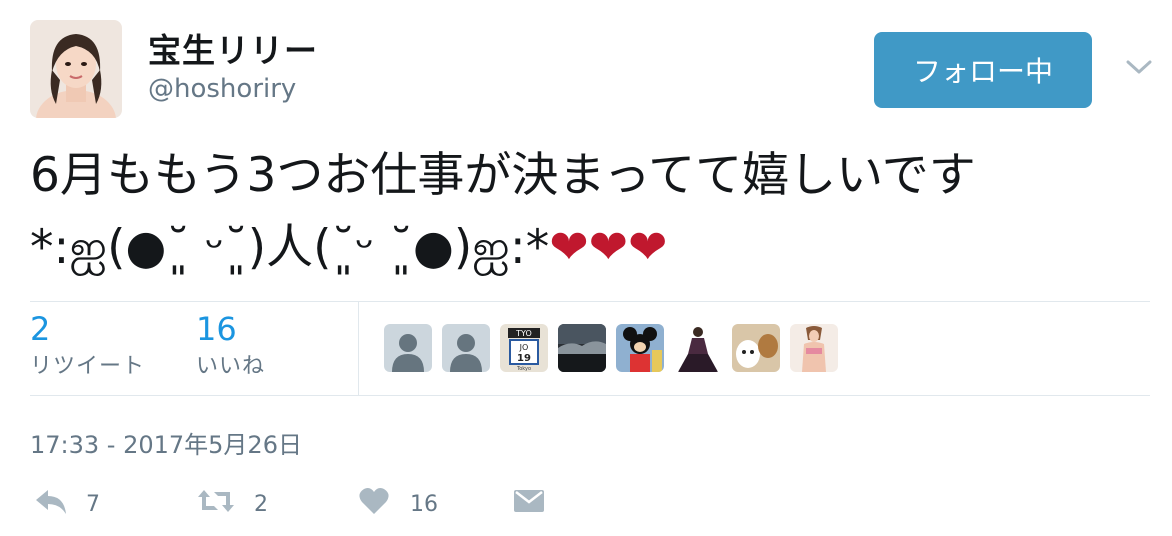  What do you see at coordinates (1139, 67) in the screenshot?
I see `chevron-down-icon` at bounding box center [1139, 67].